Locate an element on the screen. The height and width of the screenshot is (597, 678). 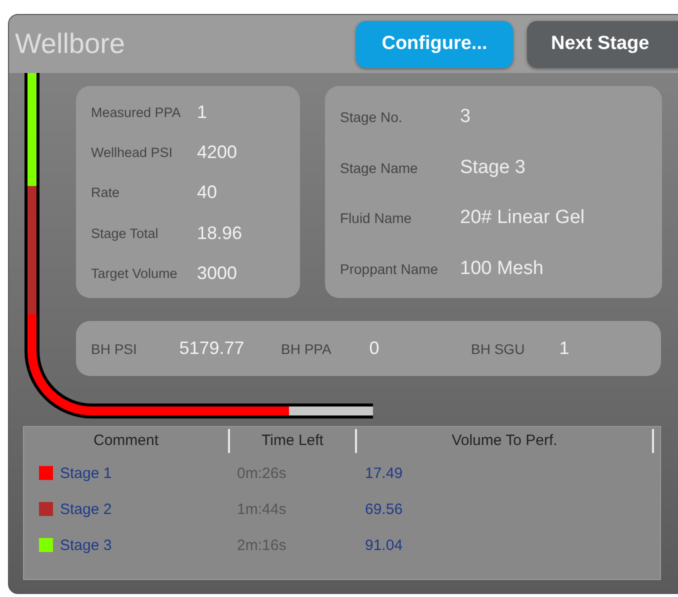
field-value: Stage 3 is located at coordinates (493, 167).